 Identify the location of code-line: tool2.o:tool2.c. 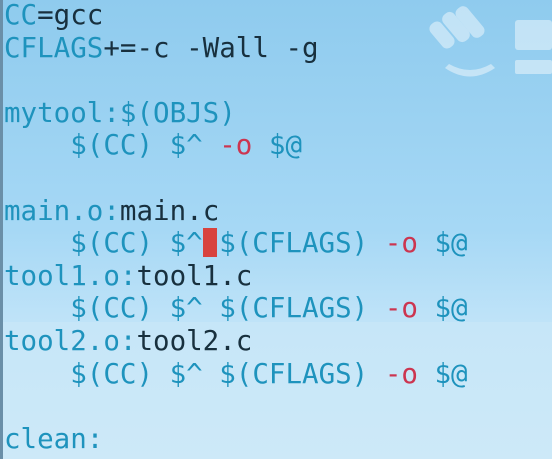
(236, 341).